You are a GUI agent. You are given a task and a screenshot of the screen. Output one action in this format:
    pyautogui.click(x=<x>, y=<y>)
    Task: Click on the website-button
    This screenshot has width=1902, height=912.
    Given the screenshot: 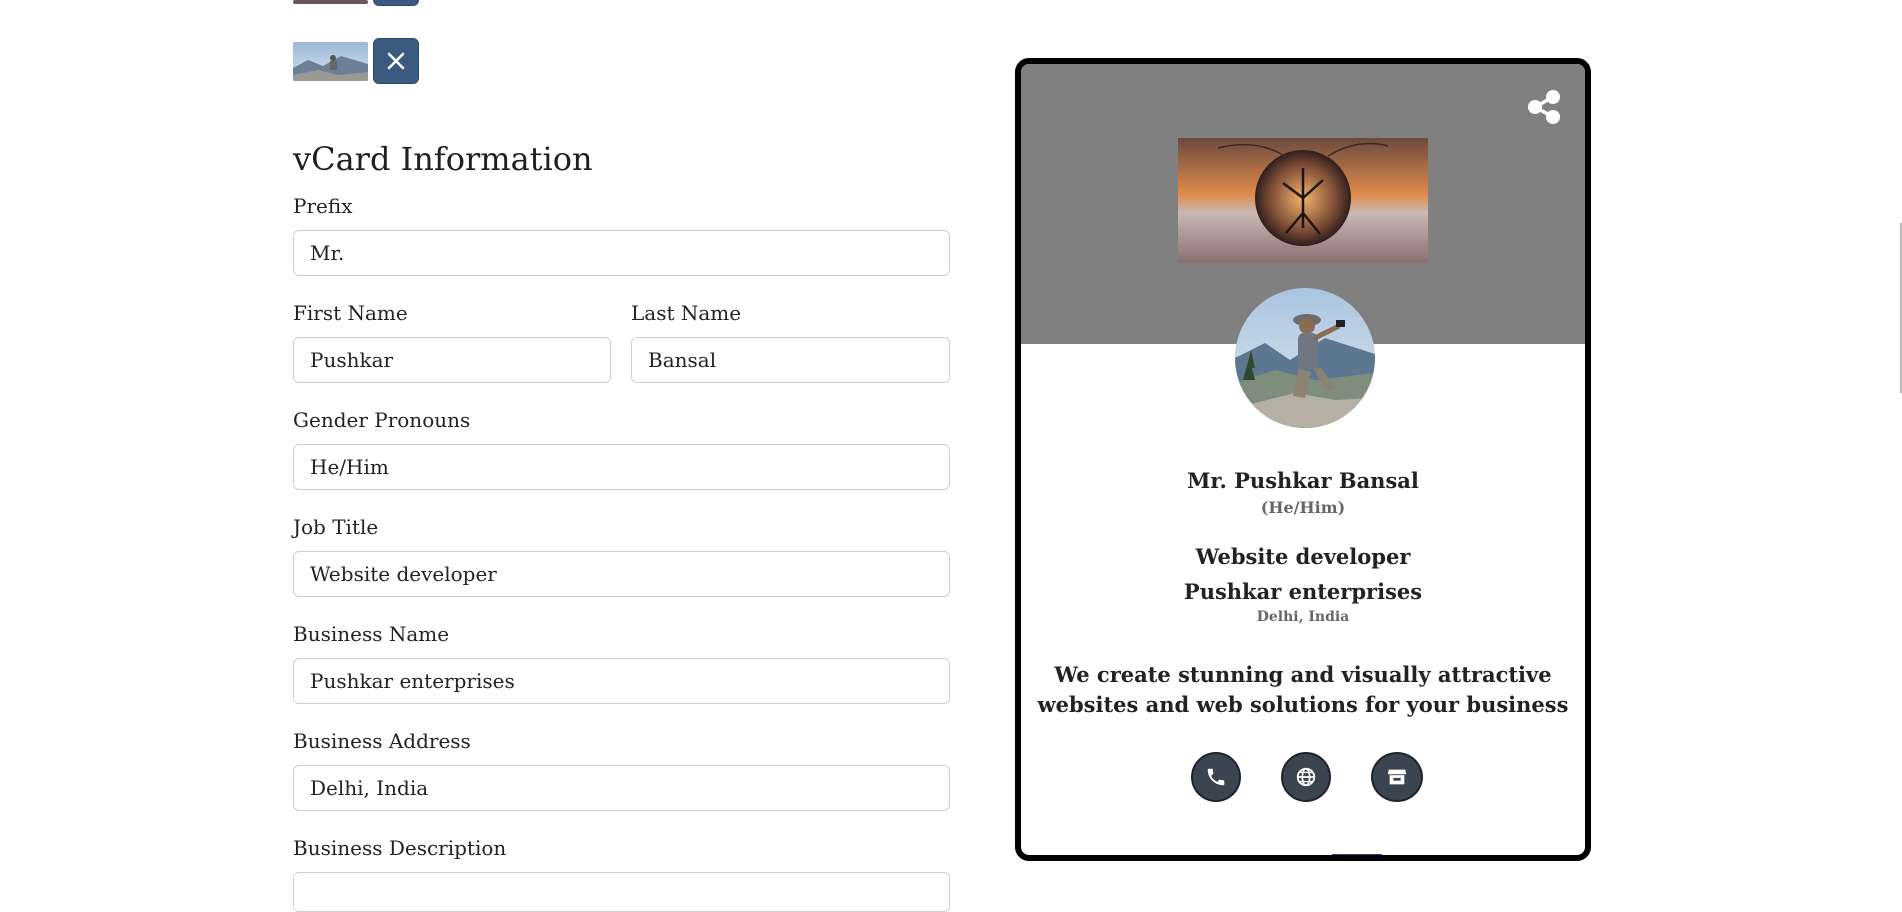 What is the action you would take?
    pyautogui.click(x=1306, y=777)
    